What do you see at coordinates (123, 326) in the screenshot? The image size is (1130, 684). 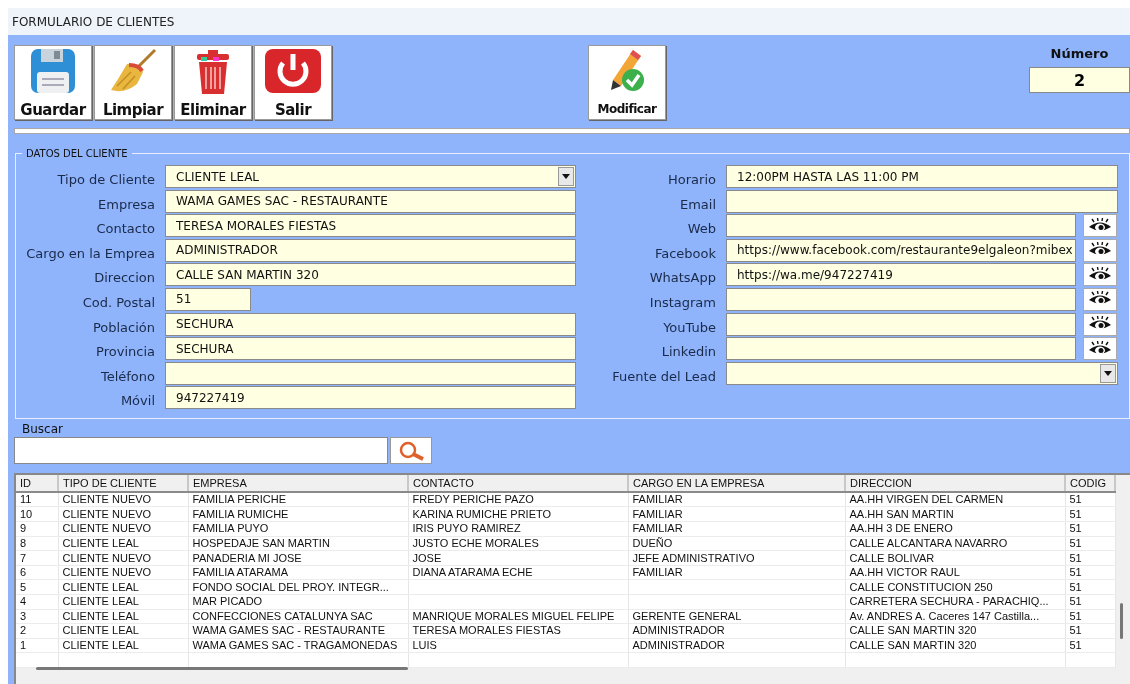 I see `field-label: Población` at bounding box center [123, 326].